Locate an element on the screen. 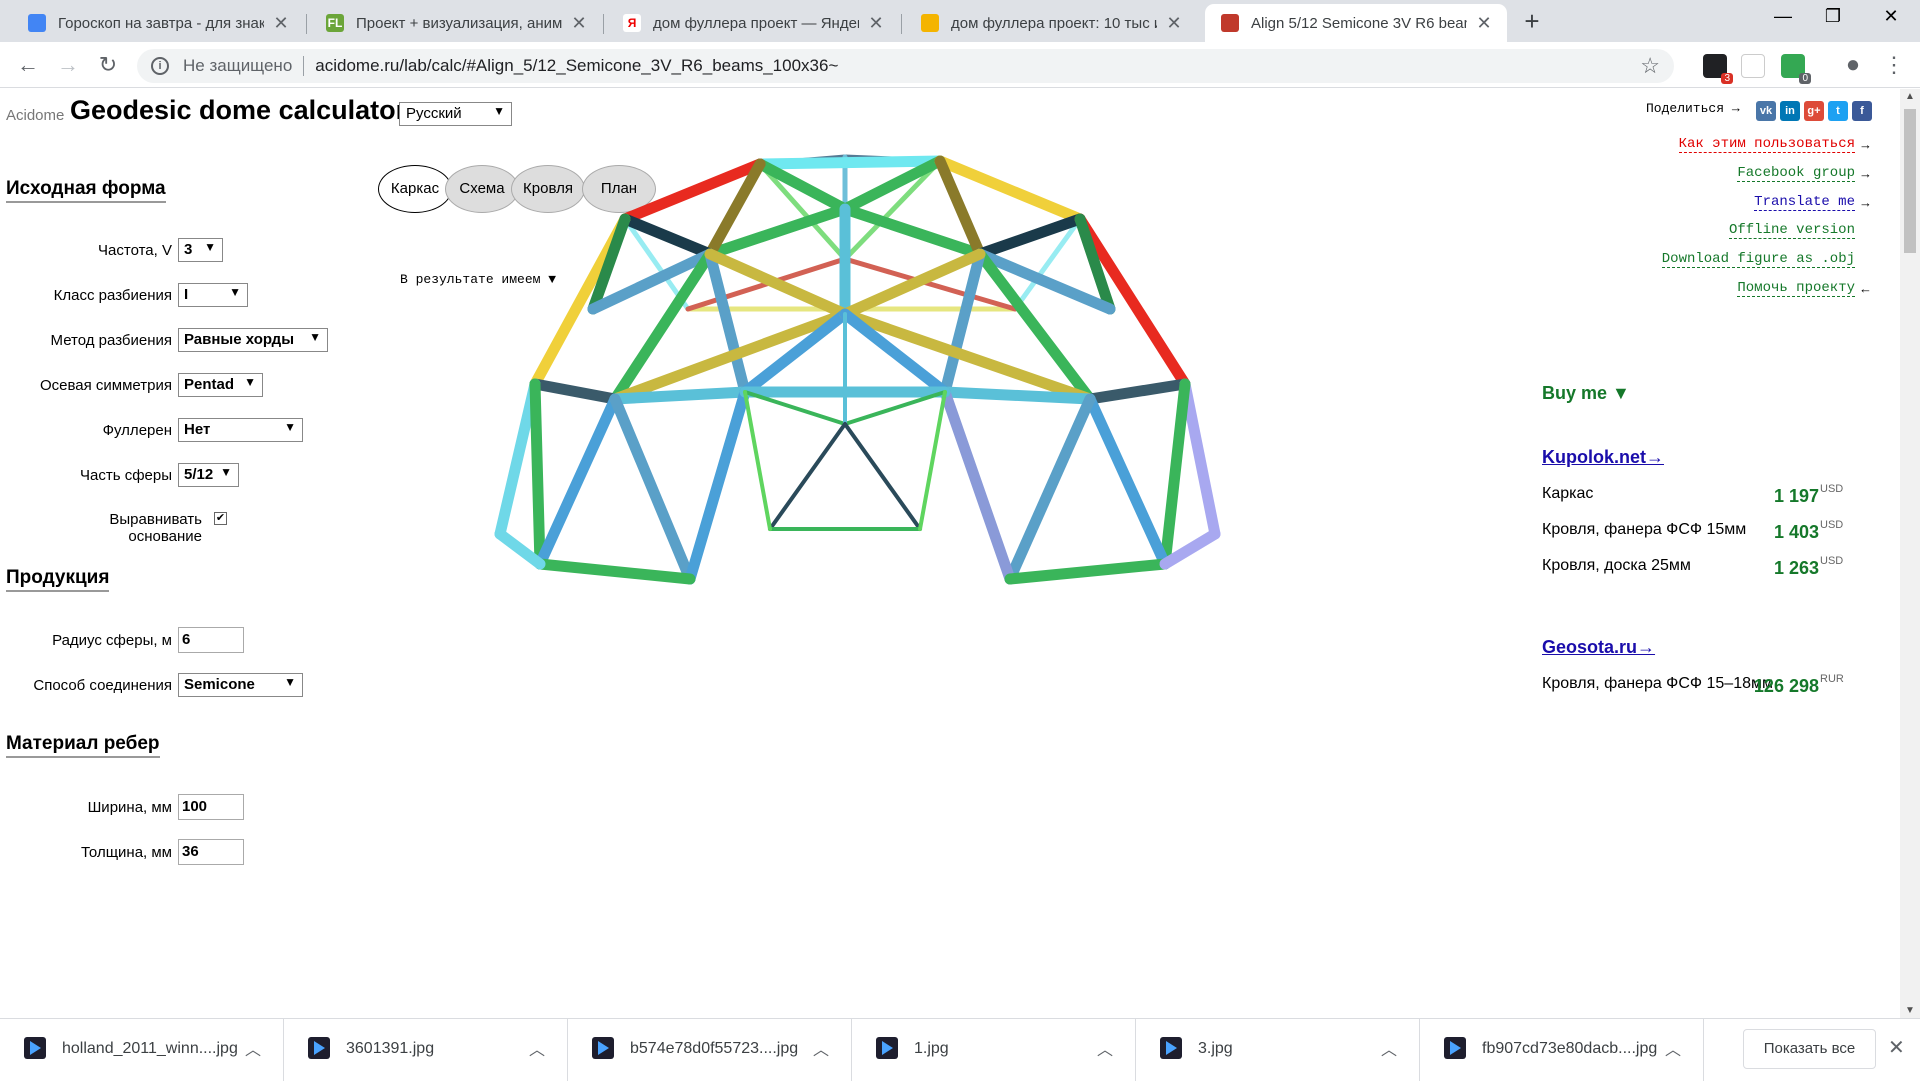 Image resolution: width=1920 pixels, height=1081 pixels. sphere-part-select: 5/12 ▼ is located at coordinates (208, 475).